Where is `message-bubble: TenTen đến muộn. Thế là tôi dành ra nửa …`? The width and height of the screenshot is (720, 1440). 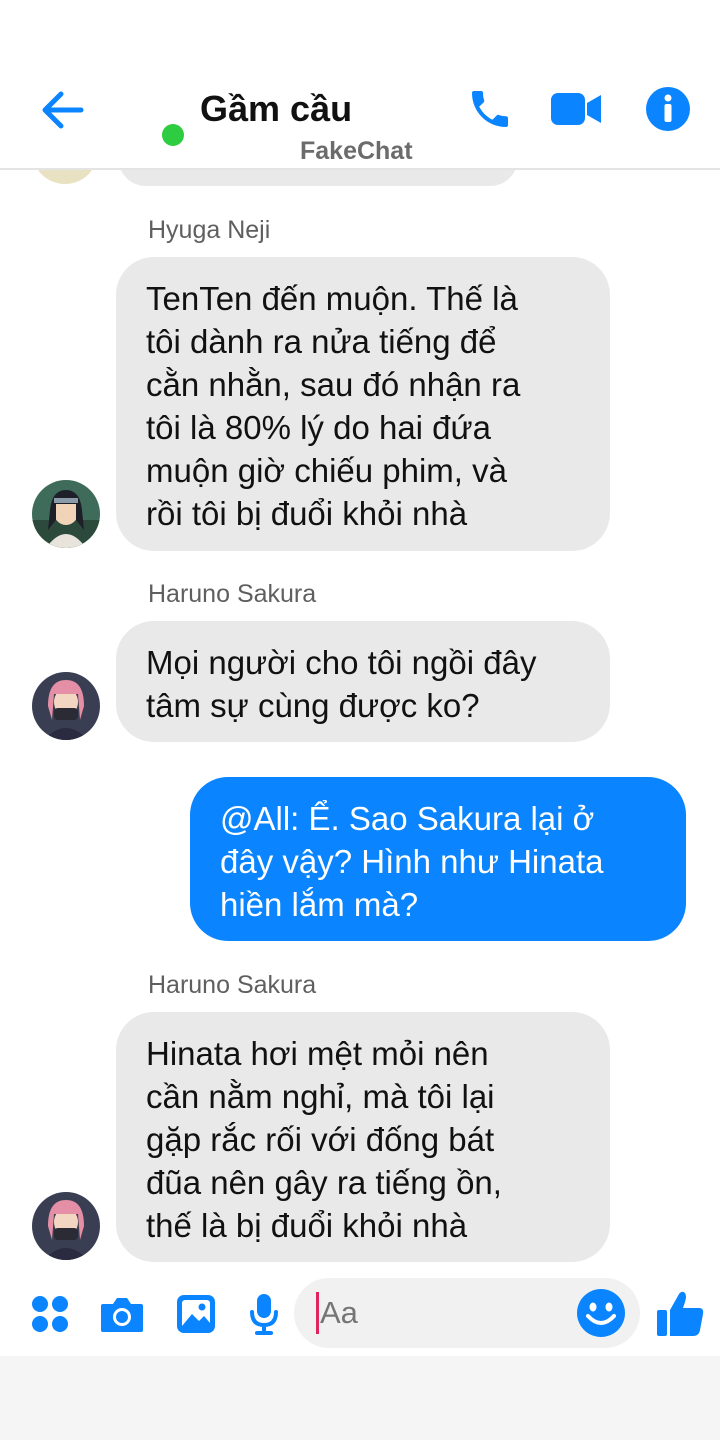 message-bubble: TenTen đến muộn. Thế là tôi dành ra nửa … is located at coordinates (363, 404).